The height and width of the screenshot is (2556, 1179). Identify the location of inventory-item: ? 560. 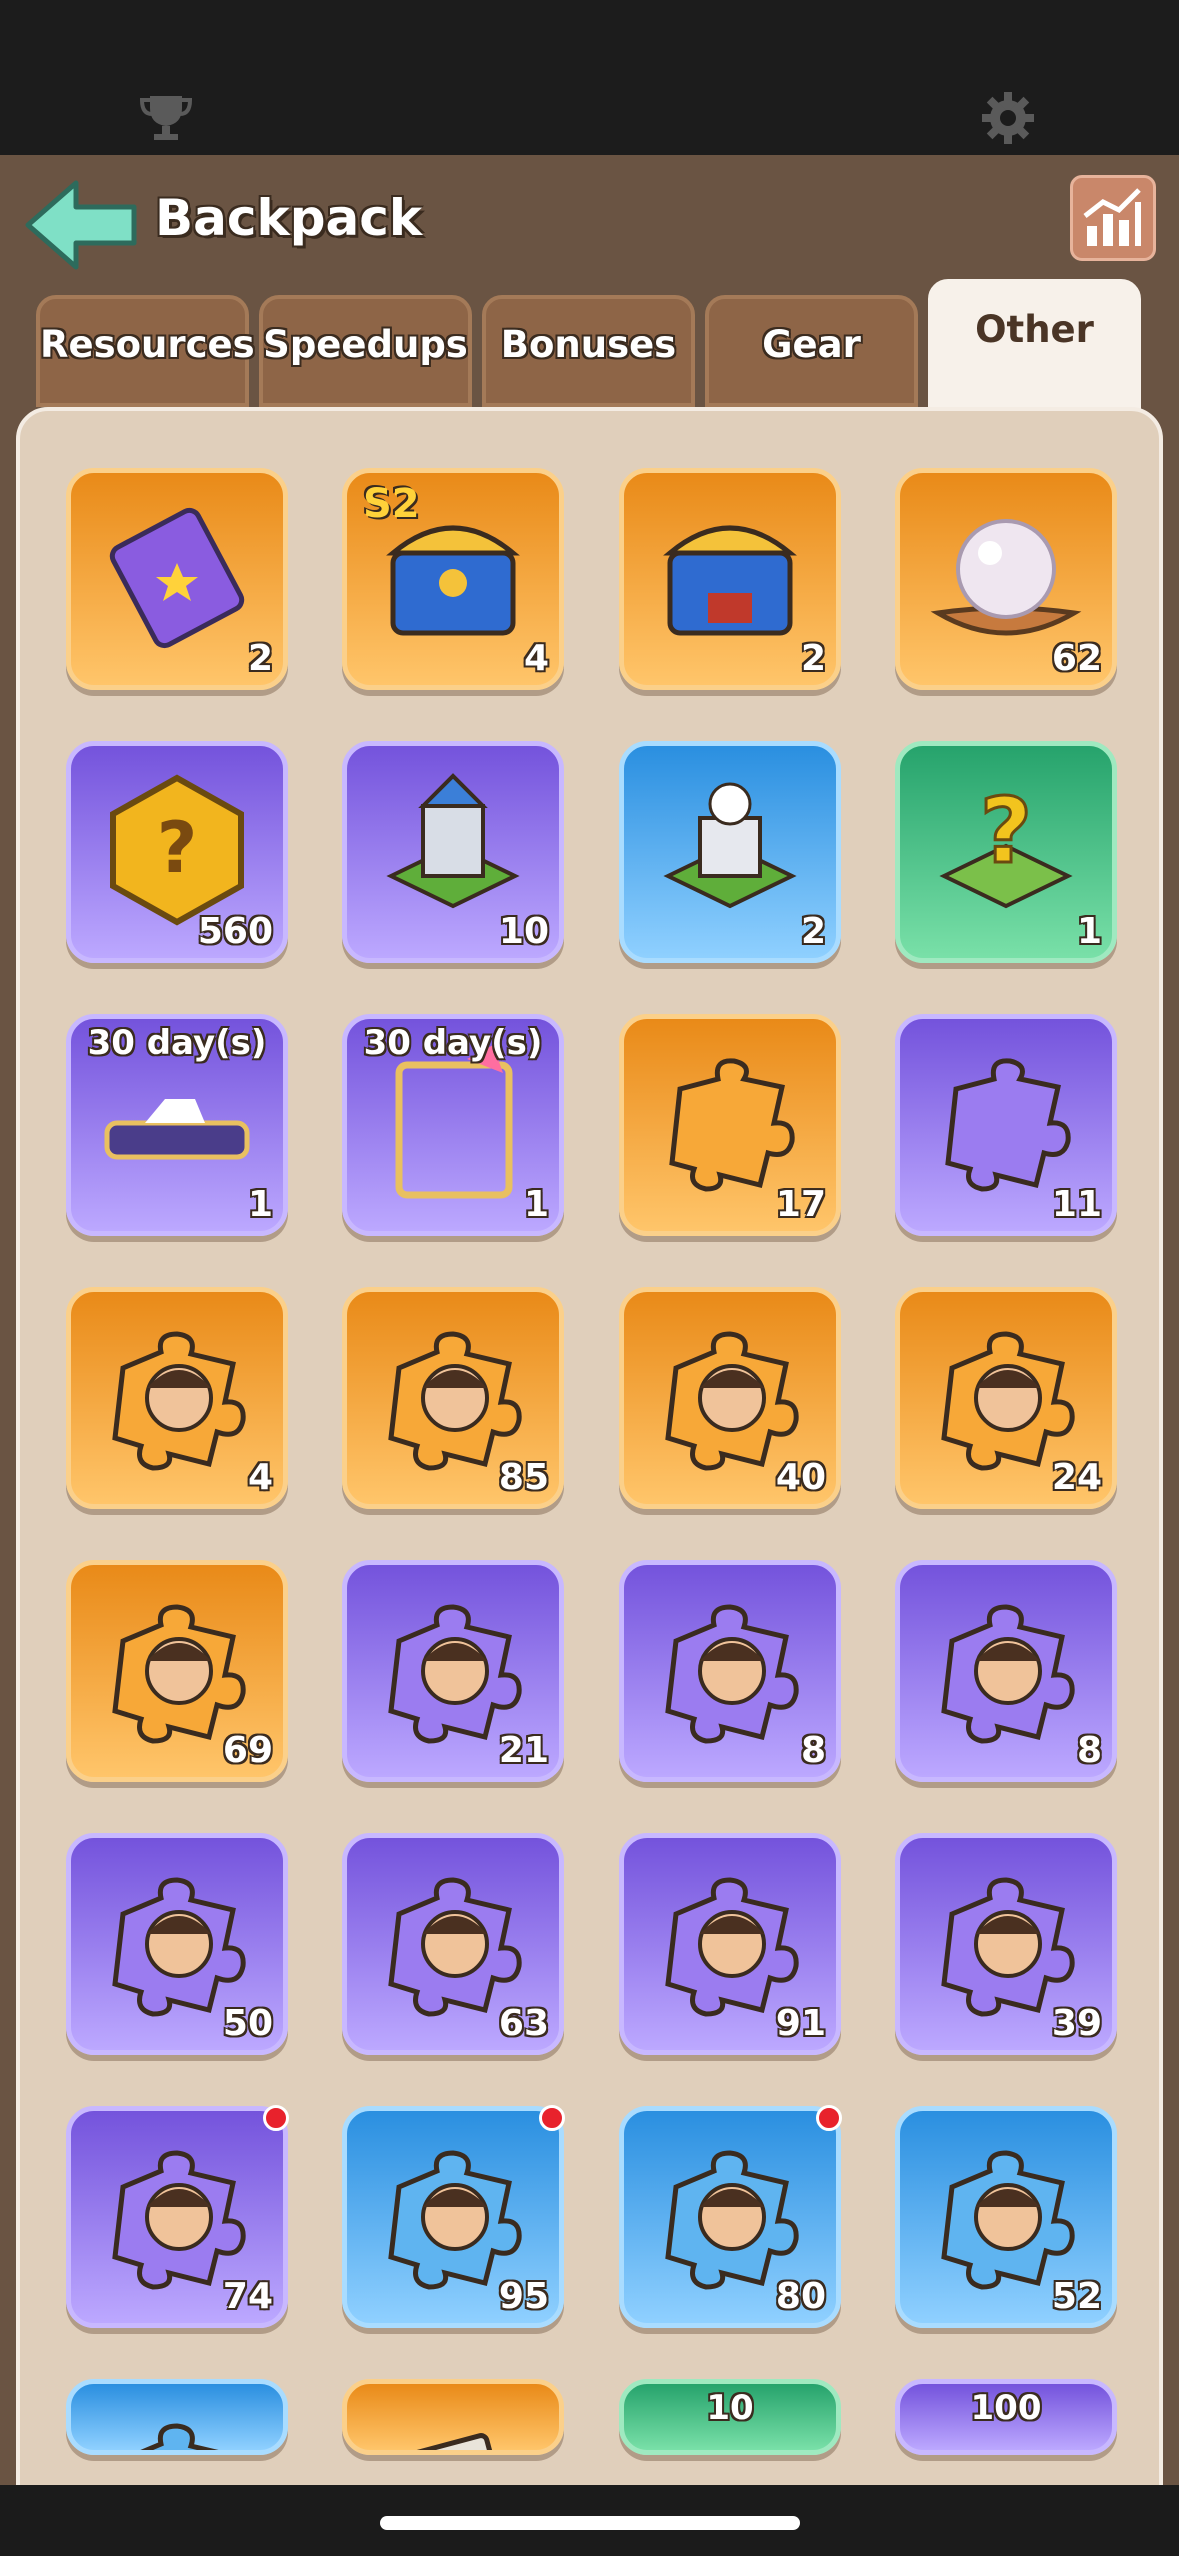
(177, 852).